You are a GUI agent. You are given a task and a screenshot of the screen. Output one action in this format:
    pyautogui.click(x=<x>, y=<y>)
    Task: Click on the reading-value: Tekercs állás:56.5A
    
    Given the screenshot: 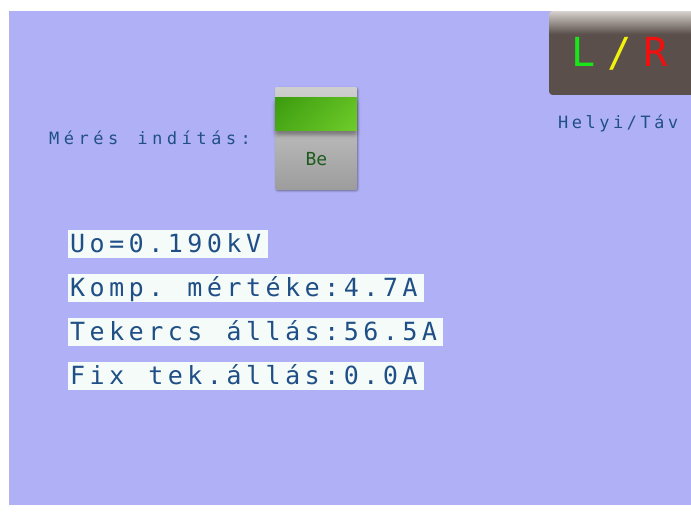 What is the action you would take?
    pyautogui.click(x=256, y=332)
    